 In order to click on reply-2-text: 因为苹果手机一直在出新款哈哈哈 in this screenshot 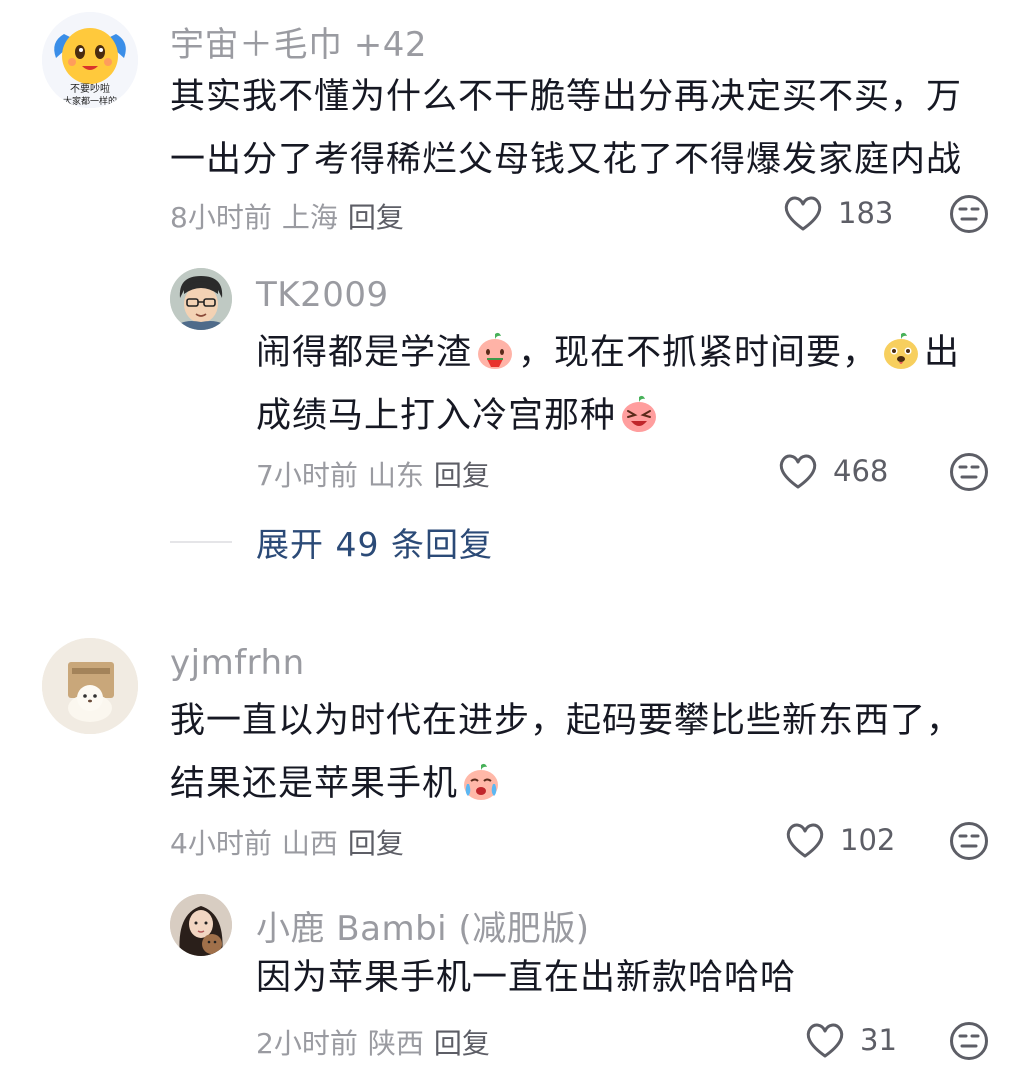, I will do `click(526, 978)`.